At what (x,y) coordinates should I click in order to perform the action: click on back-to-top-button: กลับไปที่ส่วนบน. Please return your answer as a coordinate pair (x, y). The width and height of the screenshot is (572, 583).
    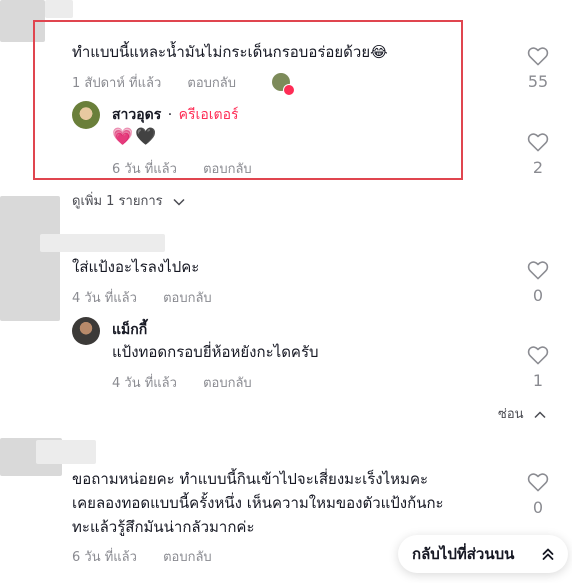
    Looking at the image, I should click on (483, 554).